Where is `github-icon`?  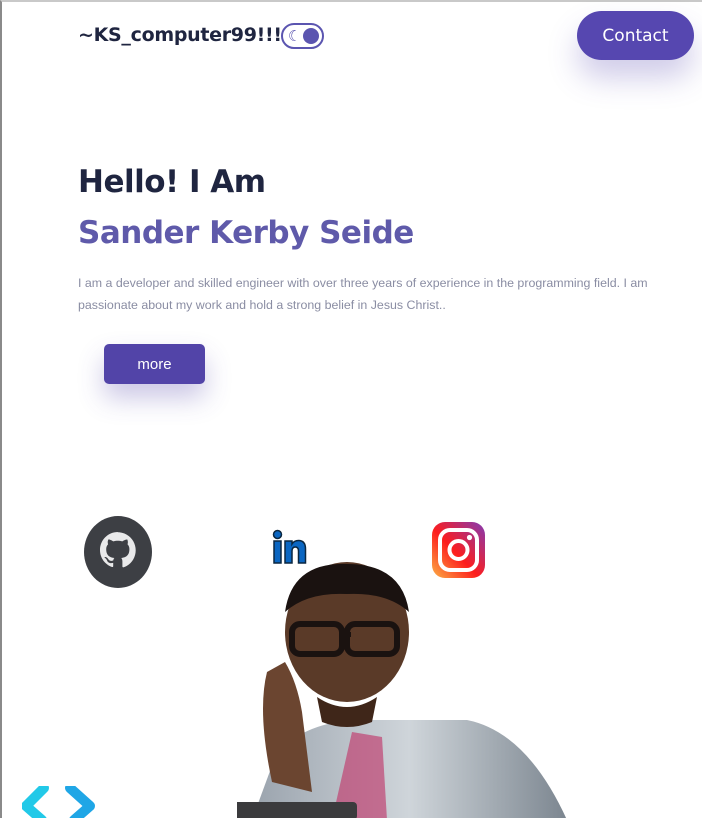
github-icon is located at coordinates (118, 552).